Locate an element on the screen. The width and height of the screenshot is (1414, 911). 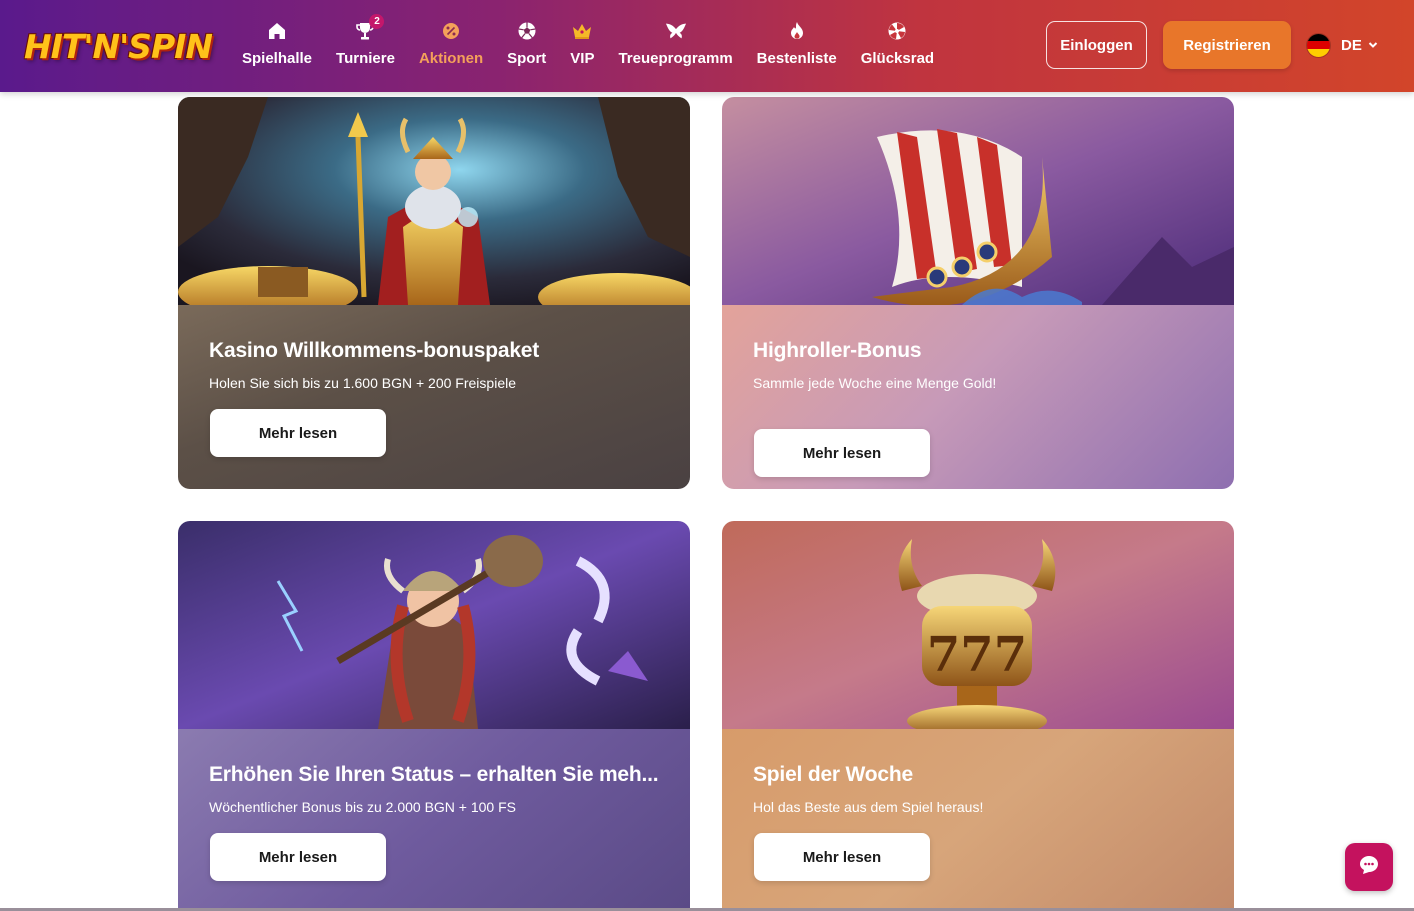
nav-label: Glücksrad is located at coordinates (897, 58).